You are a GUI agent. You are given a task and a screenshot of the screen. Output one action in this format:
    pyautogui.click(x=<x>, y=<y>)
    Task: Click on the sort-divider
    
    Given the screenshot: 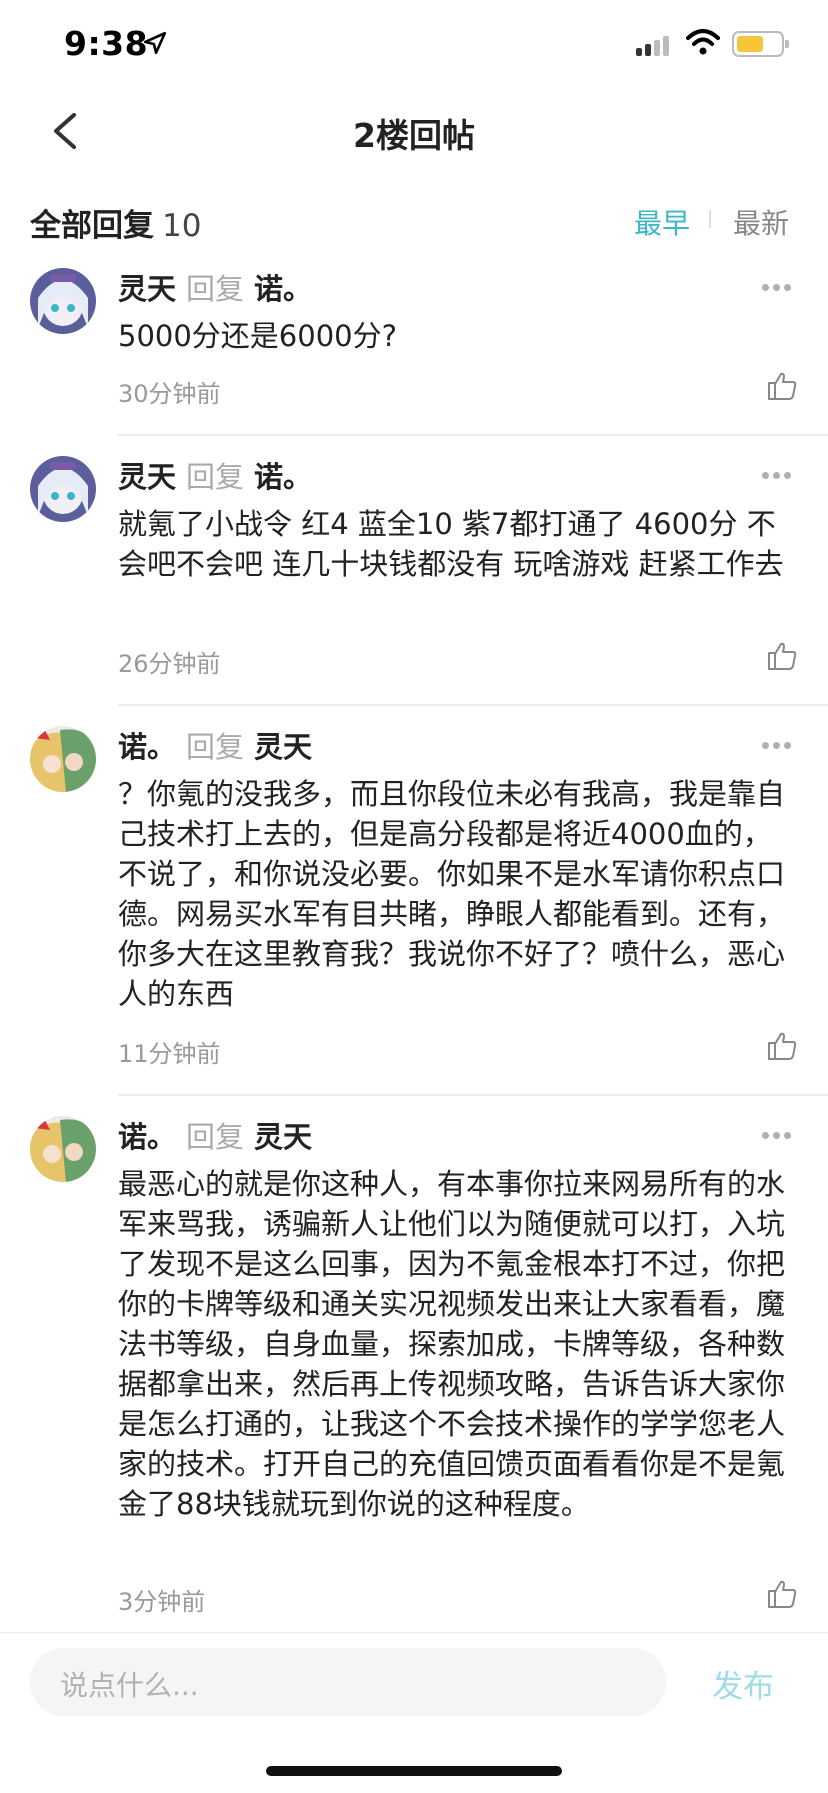 What is the action you would take?
    pyautogui.click(x=710, y=219)
    